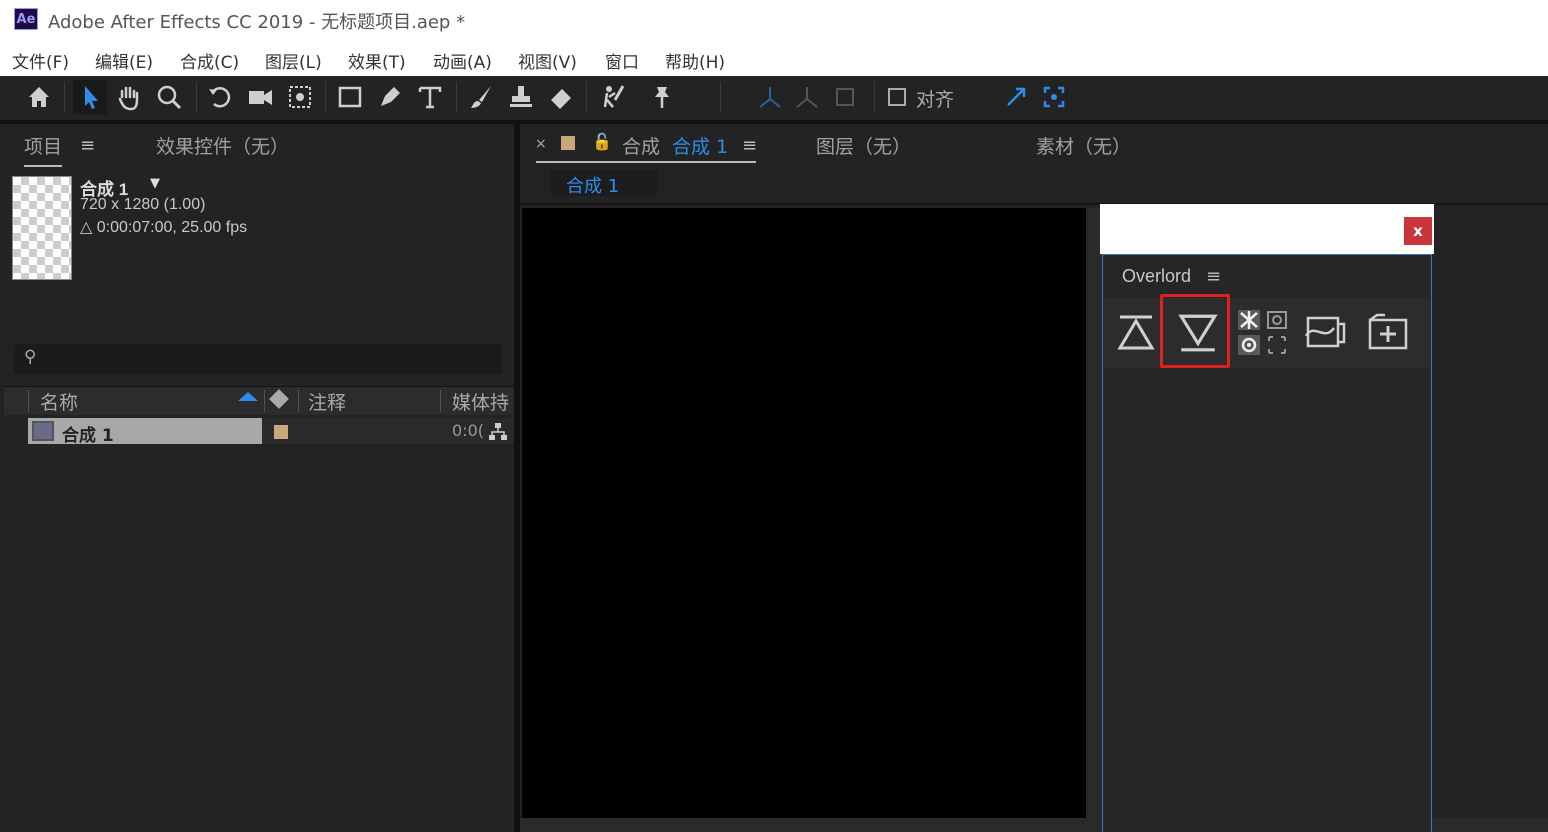  Describe the element at coordinates (593, 186) in the screenshot. I see `comp-navigator-label: 合成 1` at that location.